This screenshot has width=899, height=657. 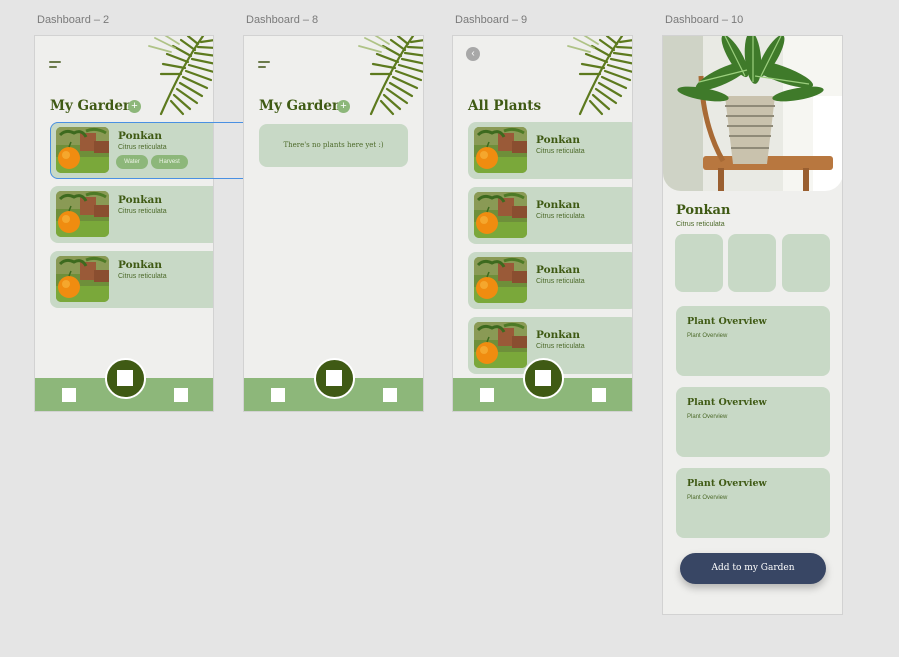 I want to click on artboard-label: Dashboard – 10, so click(x=704, y=20).